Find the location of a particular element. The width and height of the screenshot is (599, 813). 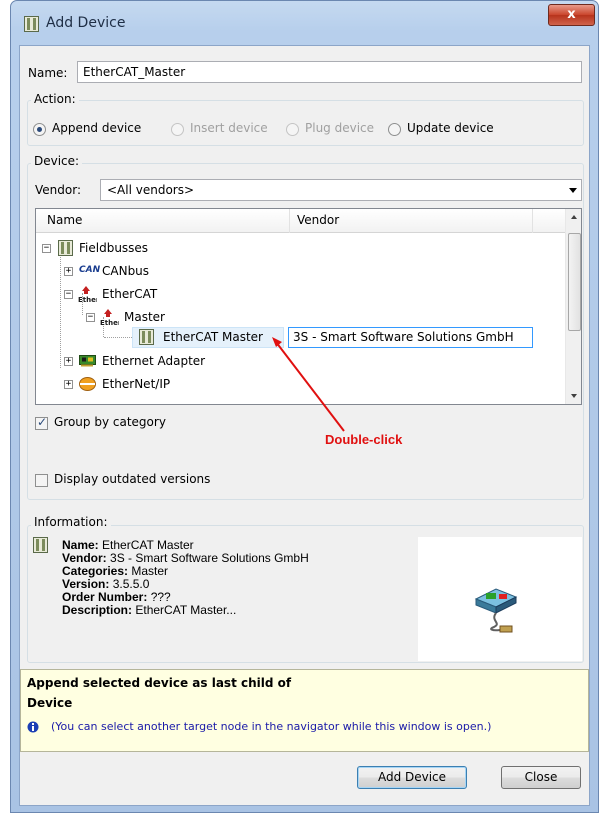

hint-line2: Device is located at coordinates (50, 703).